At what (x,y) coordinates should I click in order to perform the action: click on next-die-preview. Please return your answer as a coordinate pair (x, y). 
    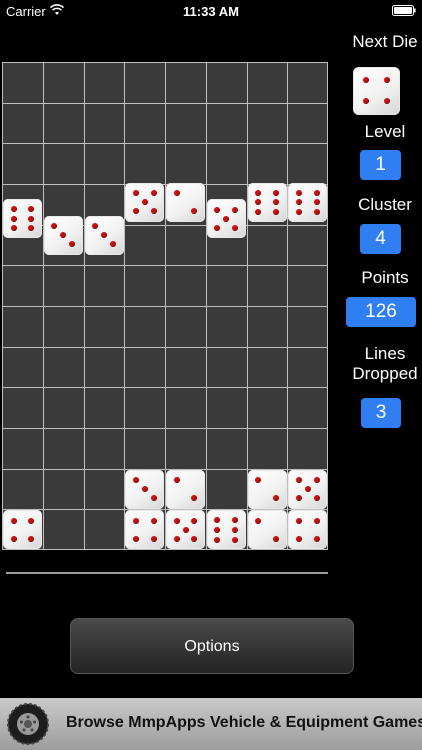
    Looking at the image, I should click on (376, 91).